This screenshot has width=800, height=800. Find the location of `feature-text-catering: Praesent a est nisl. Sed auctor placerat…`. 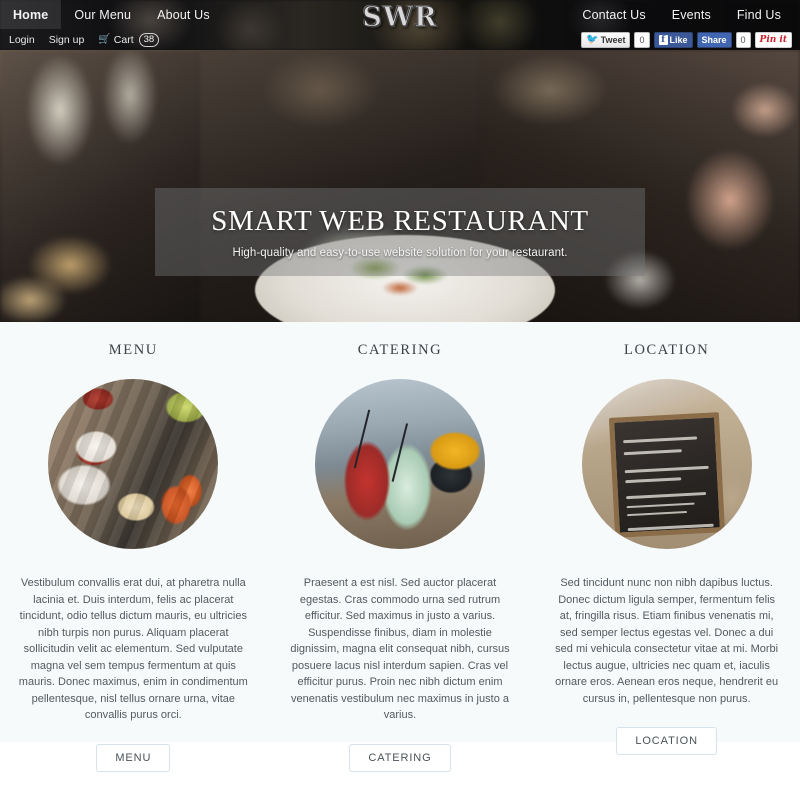

feature-text-catering: Praesent a est nisl. Sed auctor placerat… is located at coordinates (400, 649).